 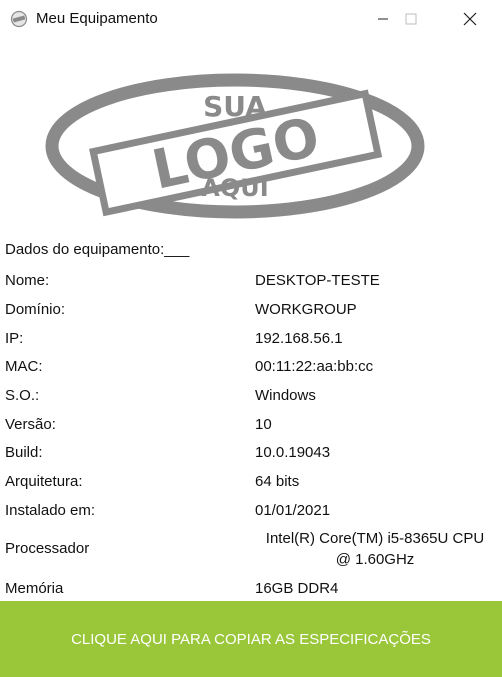 What do you see at coordinates (317, 280) in the screenshot?
I see `spec-value: DESKTOP-TESTE` at bounding box center [317, 280].